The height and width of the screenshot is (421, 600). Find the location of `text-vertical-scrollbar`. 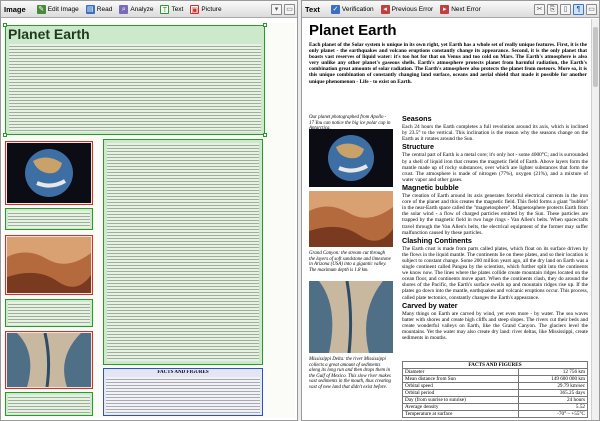

text-vertical-scrollbar is located at coordinates (595, 219).